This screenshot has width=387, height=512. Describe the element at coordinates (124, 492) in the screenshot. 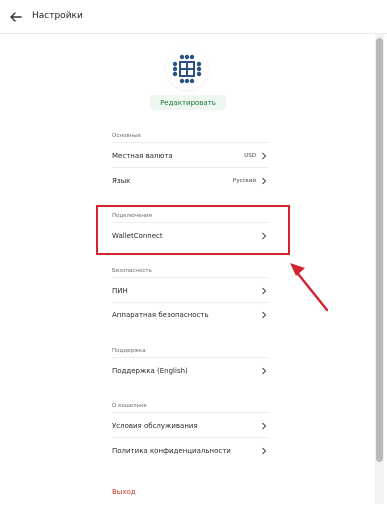

I see `logout-button: Выход` at that location.